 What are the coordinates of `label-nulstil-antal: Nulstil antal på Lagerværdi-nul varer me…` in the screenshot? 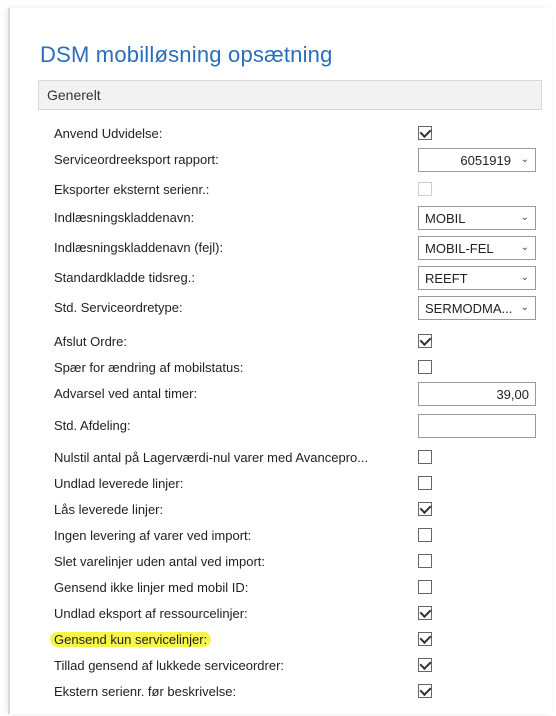 It's located at (211, 457).